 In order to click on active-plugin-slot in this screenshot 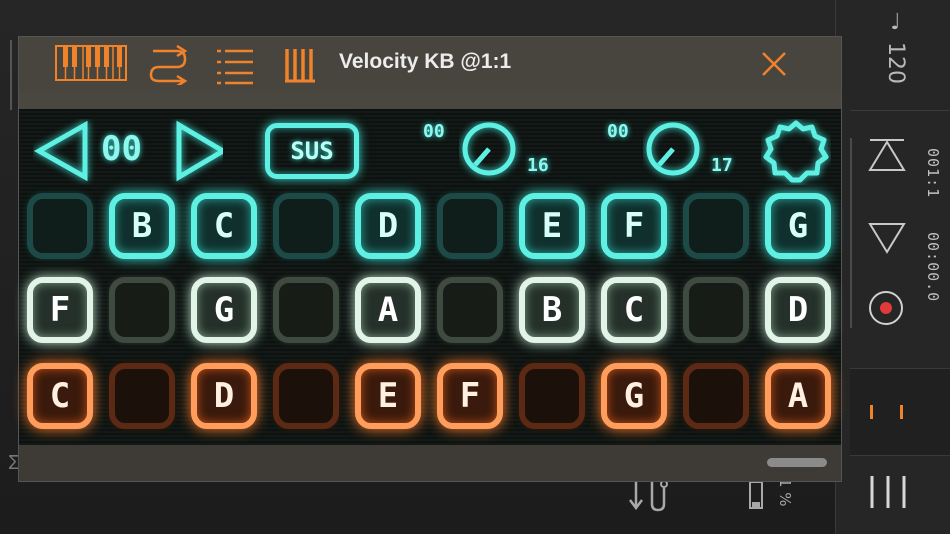, I will do `click(900, 412)`.